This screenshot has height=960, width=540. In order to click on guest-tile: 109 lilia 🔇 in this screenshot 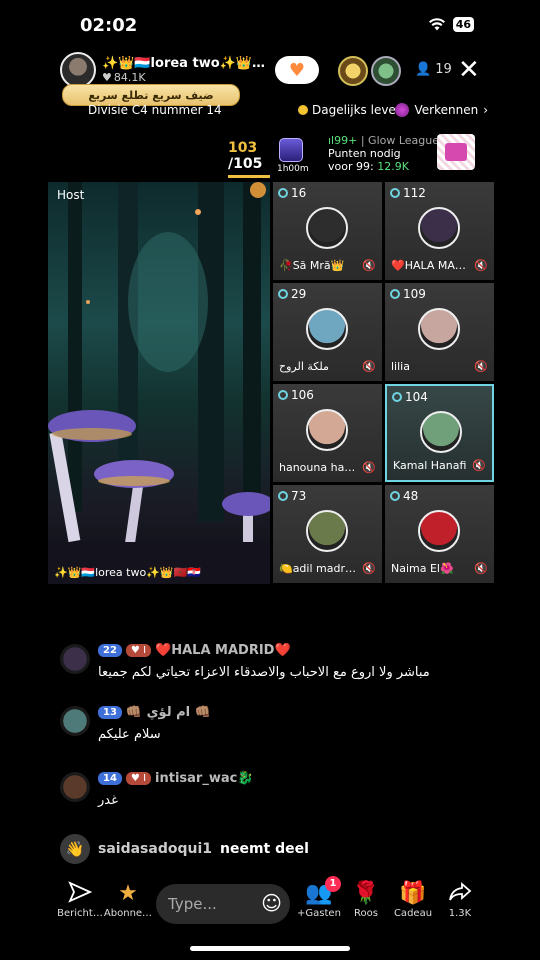, I will do `click(439, 332)`.